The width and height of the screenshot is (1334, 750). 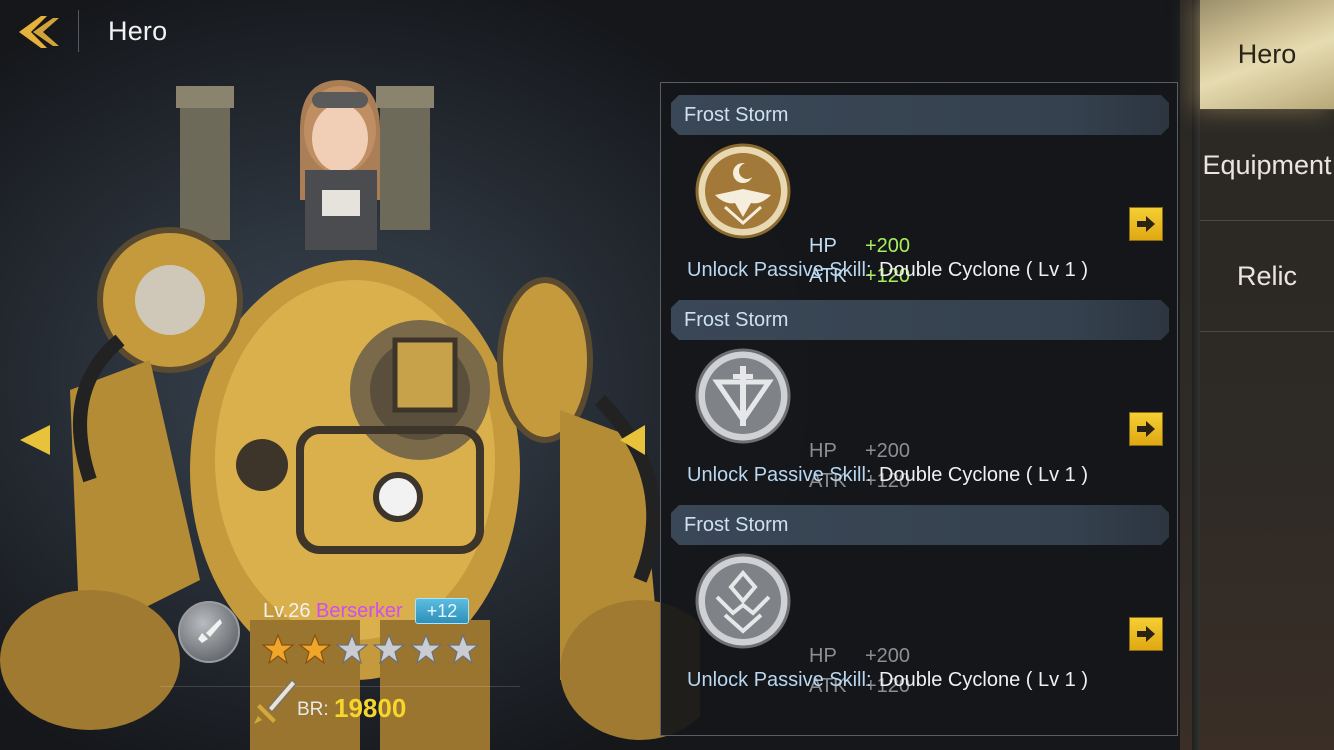 I want to click on back-button, so click(x=37, y=32).